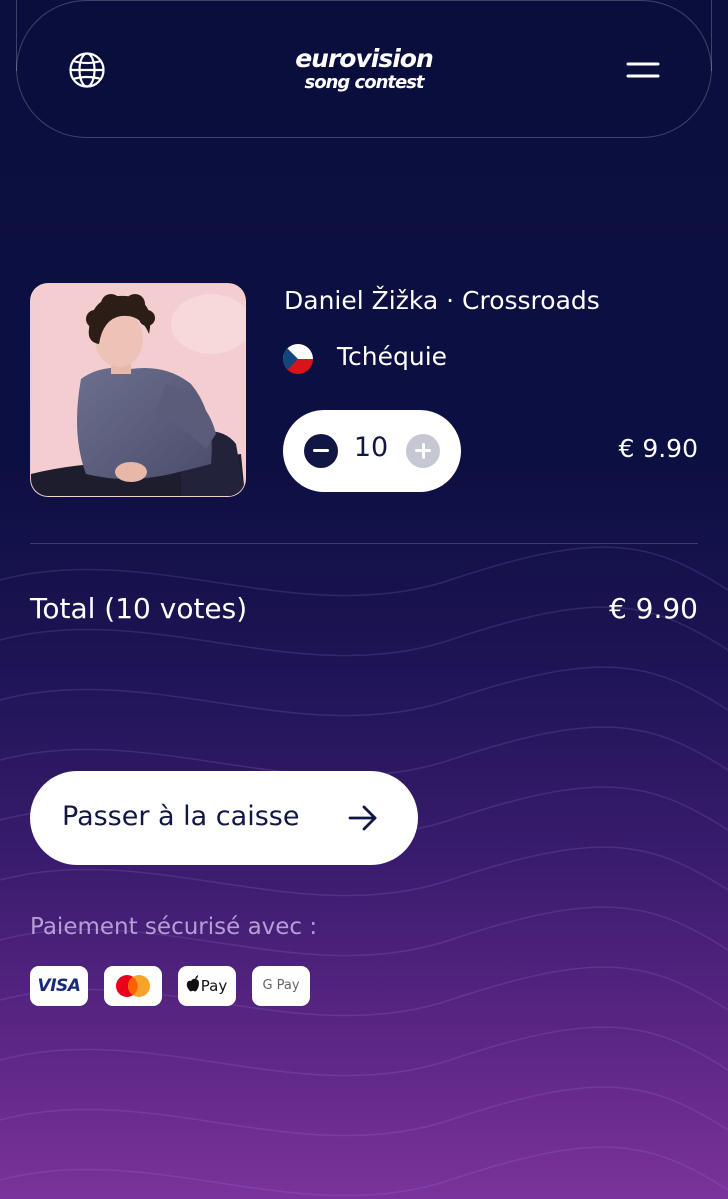  I want to click on quantity-stepper: 10, so click(372, 451).